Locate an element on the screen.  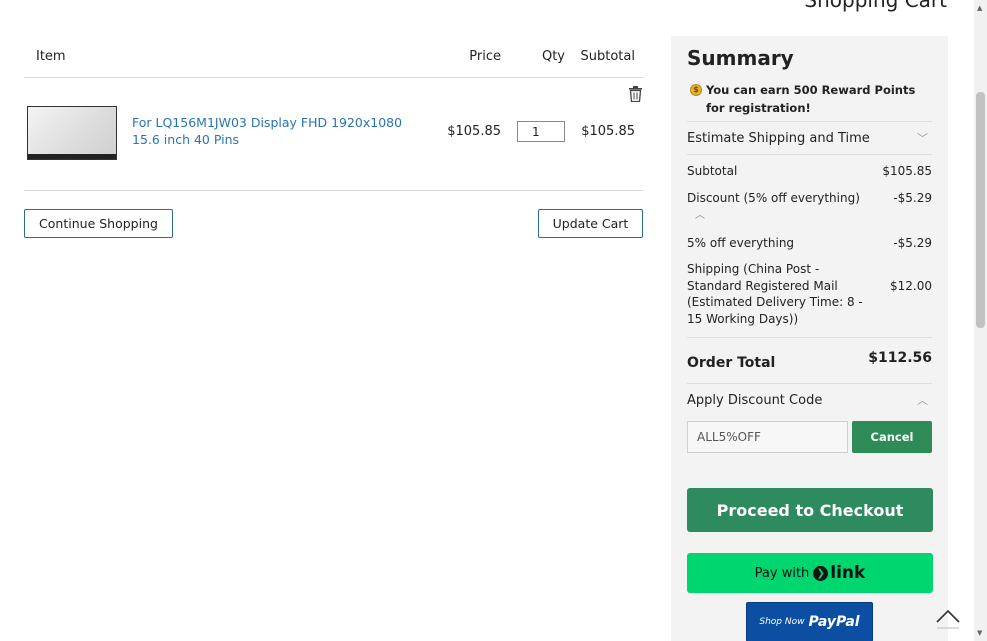
proceed-to-checkout-button: Proceed to Checkout is located at coordinates (810, 510).